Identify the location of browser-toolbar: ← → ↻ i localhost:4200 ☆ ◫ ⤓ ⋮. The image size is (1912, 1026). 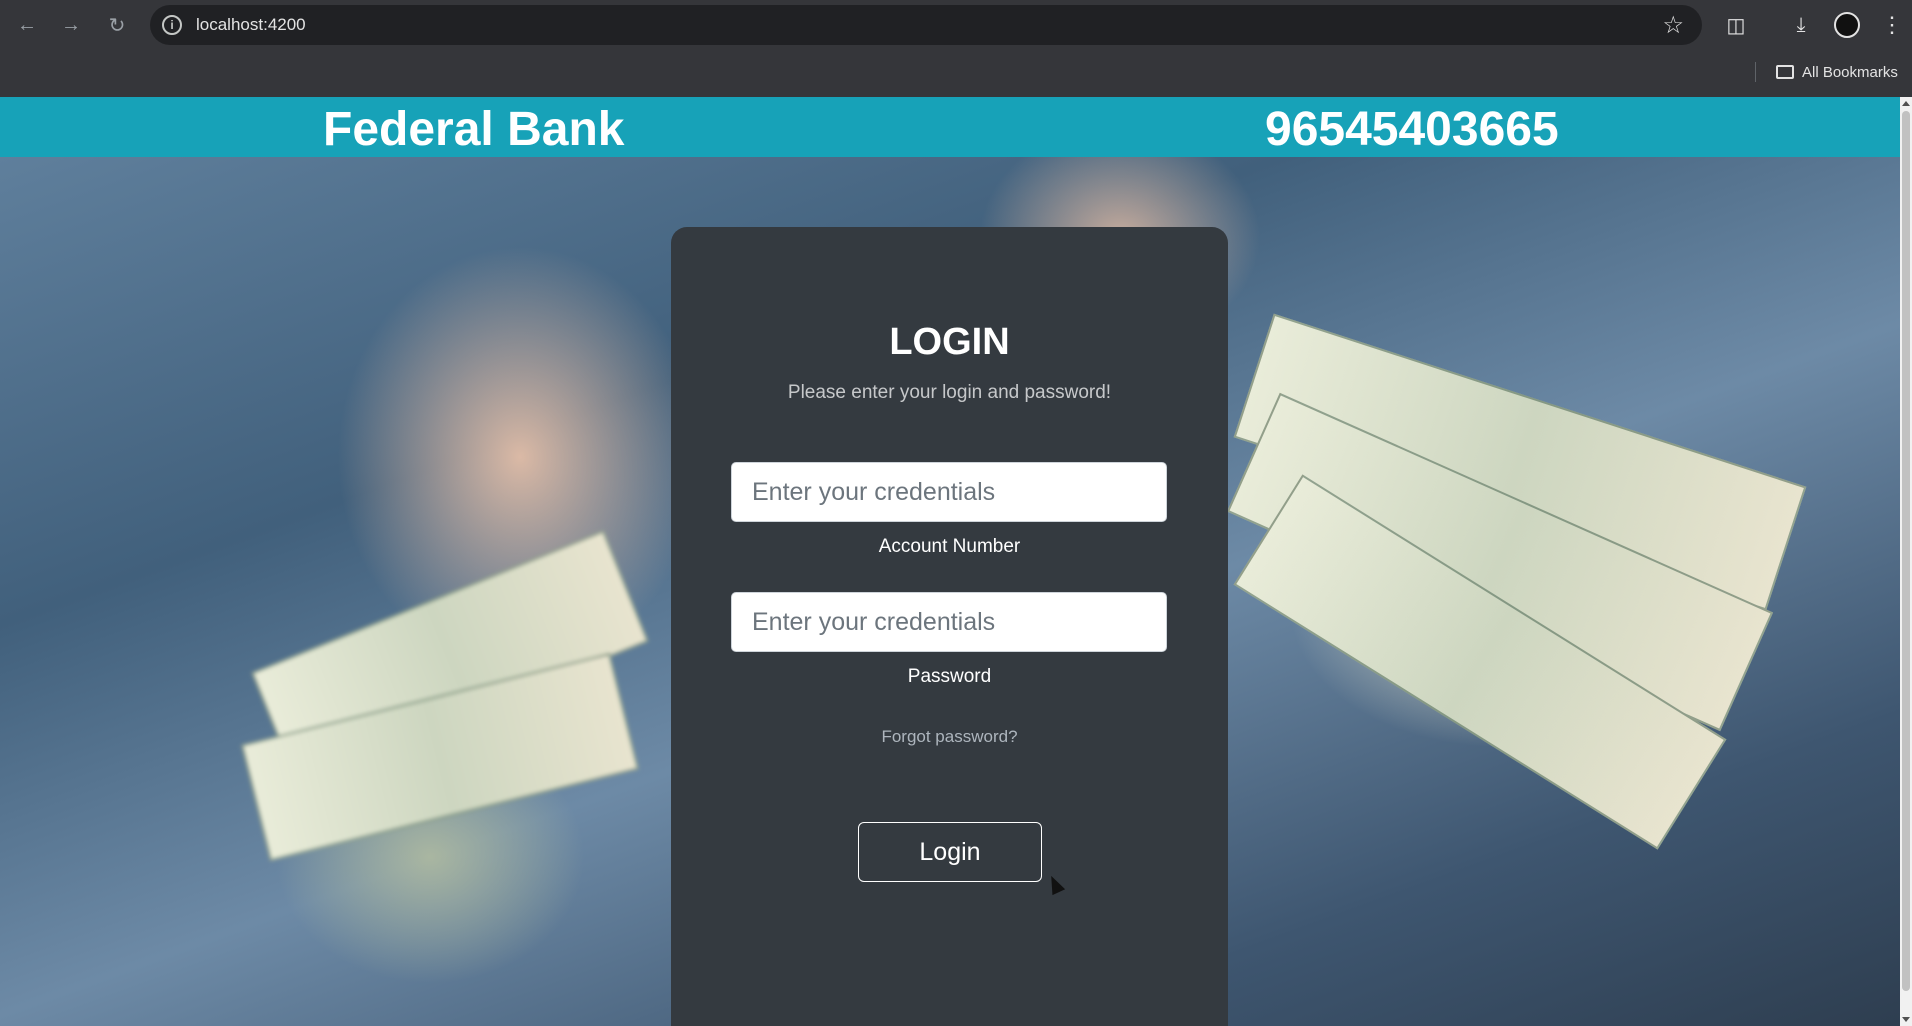
(956, 25).